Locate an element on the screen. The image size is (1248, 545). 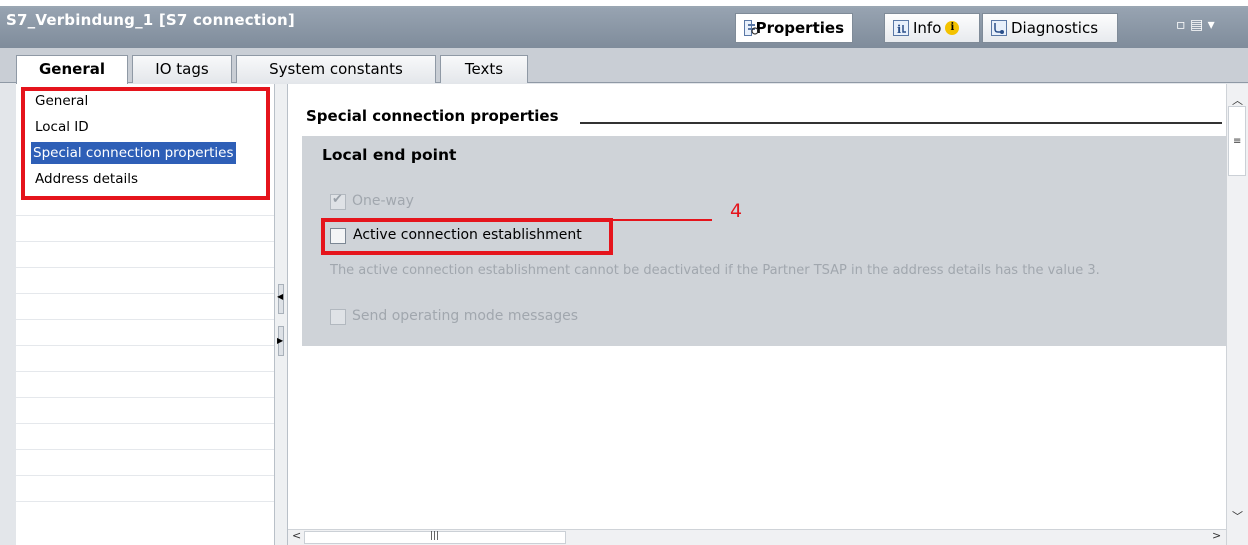
window-controls: ▫ ▤ ▾ is located at coordinates (1195, 25).